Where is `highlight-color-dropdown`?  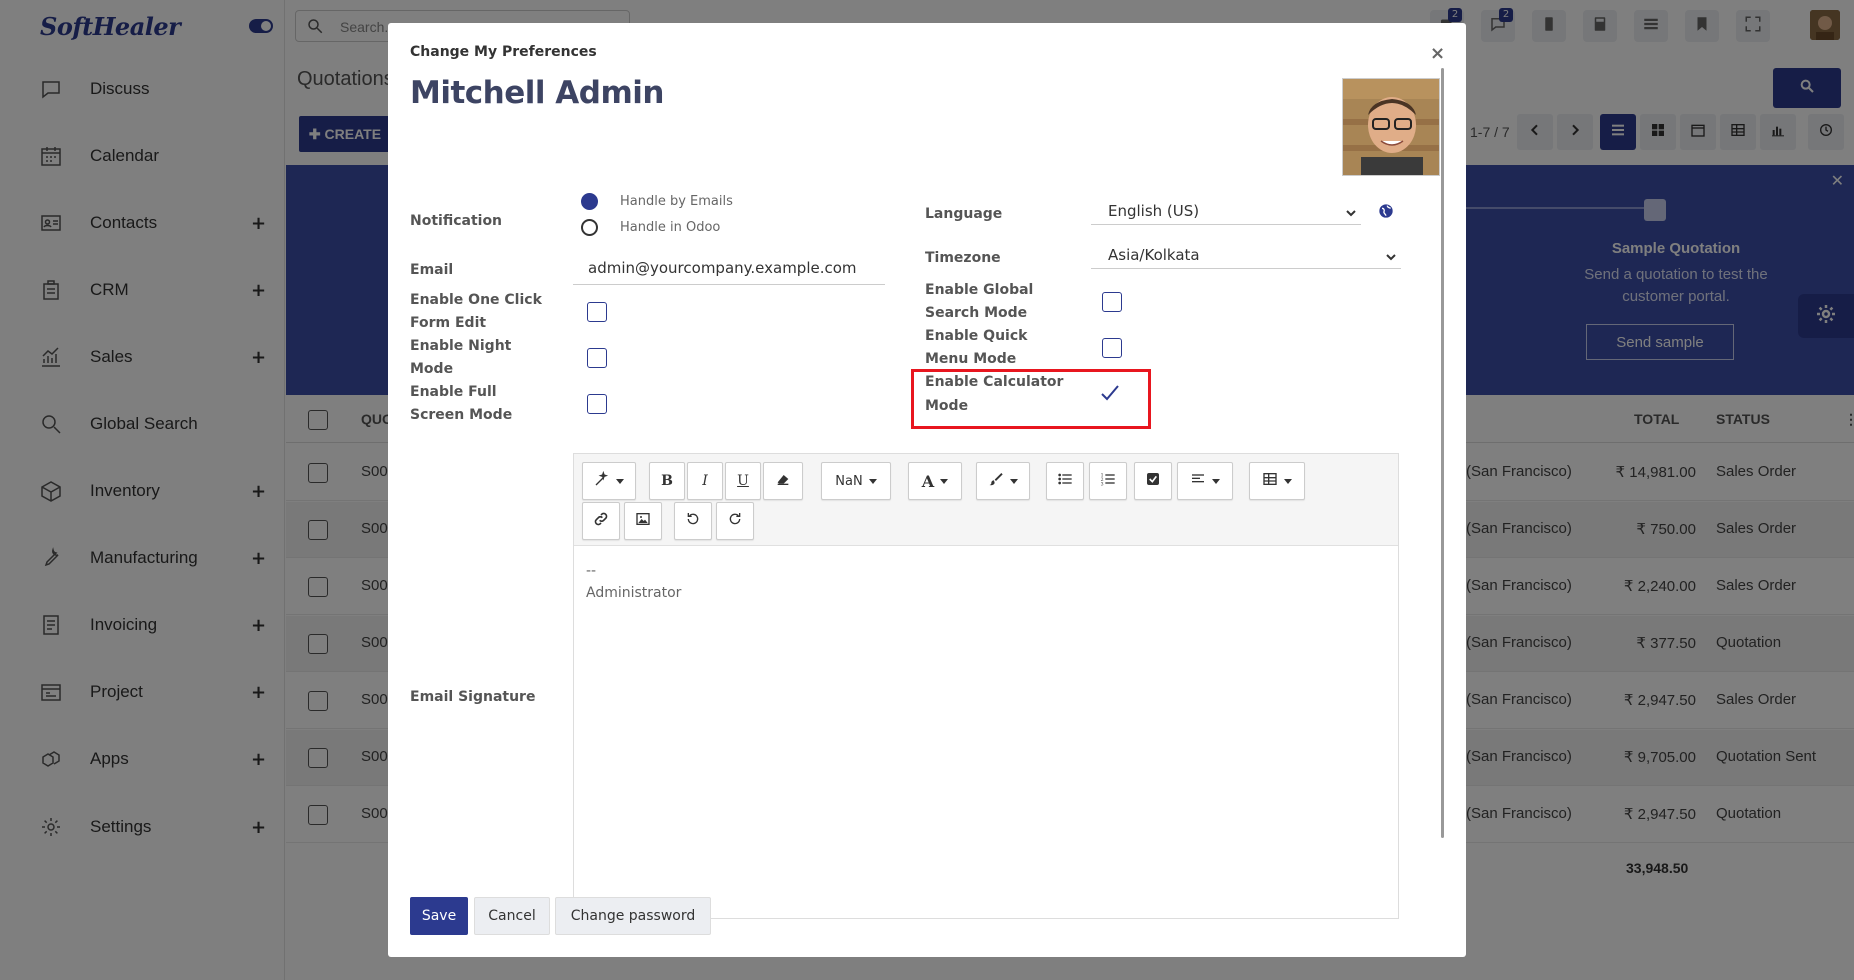 highlight-color-dropdown is located at coordinates (1003, 481).